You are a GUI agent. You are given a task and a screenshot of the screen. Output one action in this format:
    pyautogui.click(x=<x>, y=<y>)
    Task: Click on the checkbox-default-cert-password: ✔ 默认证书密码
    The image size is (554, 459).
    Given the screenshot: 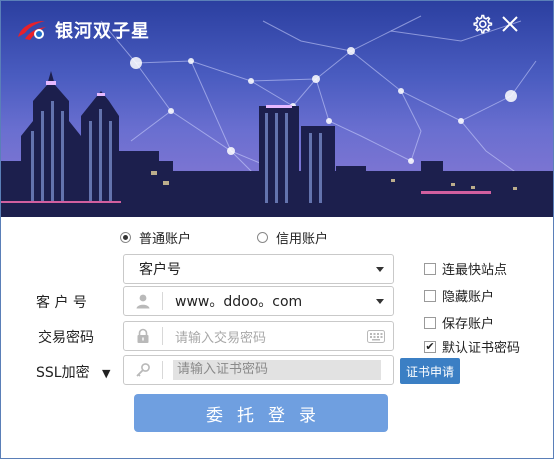 What is the action you would take?
    pyautogui.click(x=472, y=346)
    